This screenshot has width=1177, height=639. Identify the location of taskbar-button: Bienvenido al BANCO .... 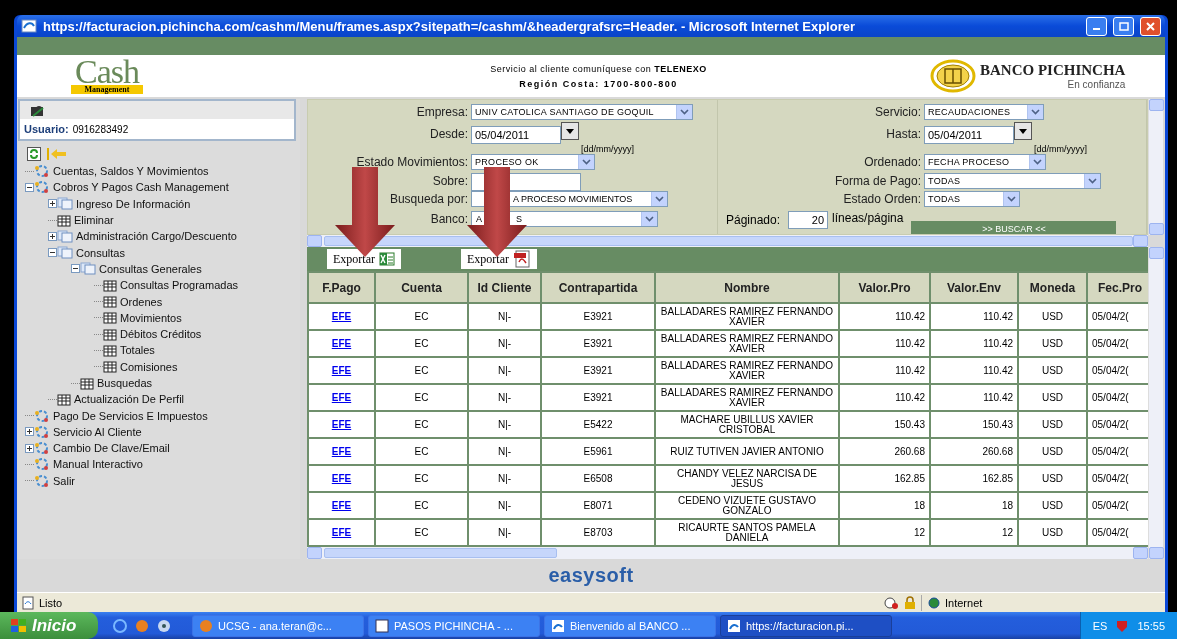
(630, 625).